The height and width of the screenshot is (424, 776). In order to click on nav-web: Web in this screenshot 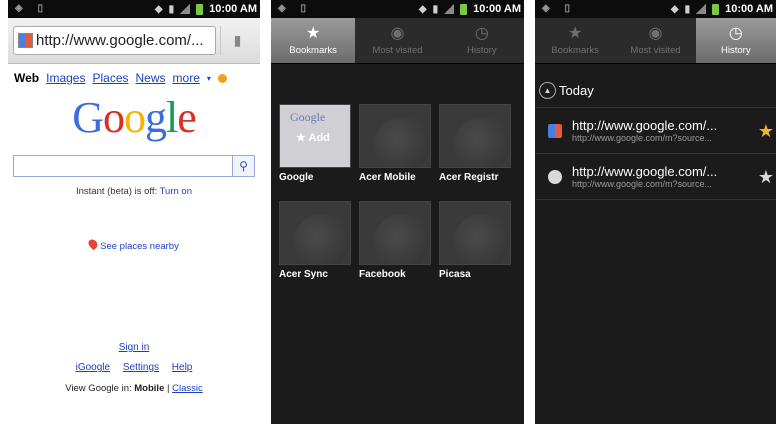, I will do `click(27, 78)`.